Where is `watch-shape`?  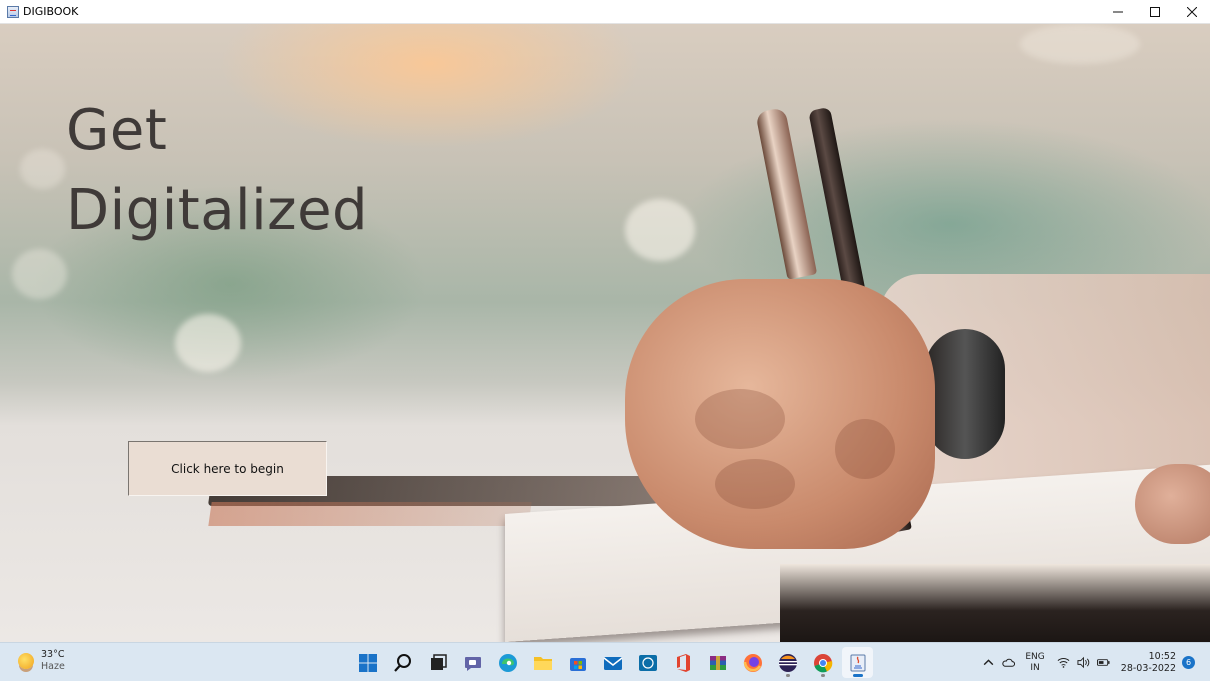
watch-shape is located at coordinates (965, 394).